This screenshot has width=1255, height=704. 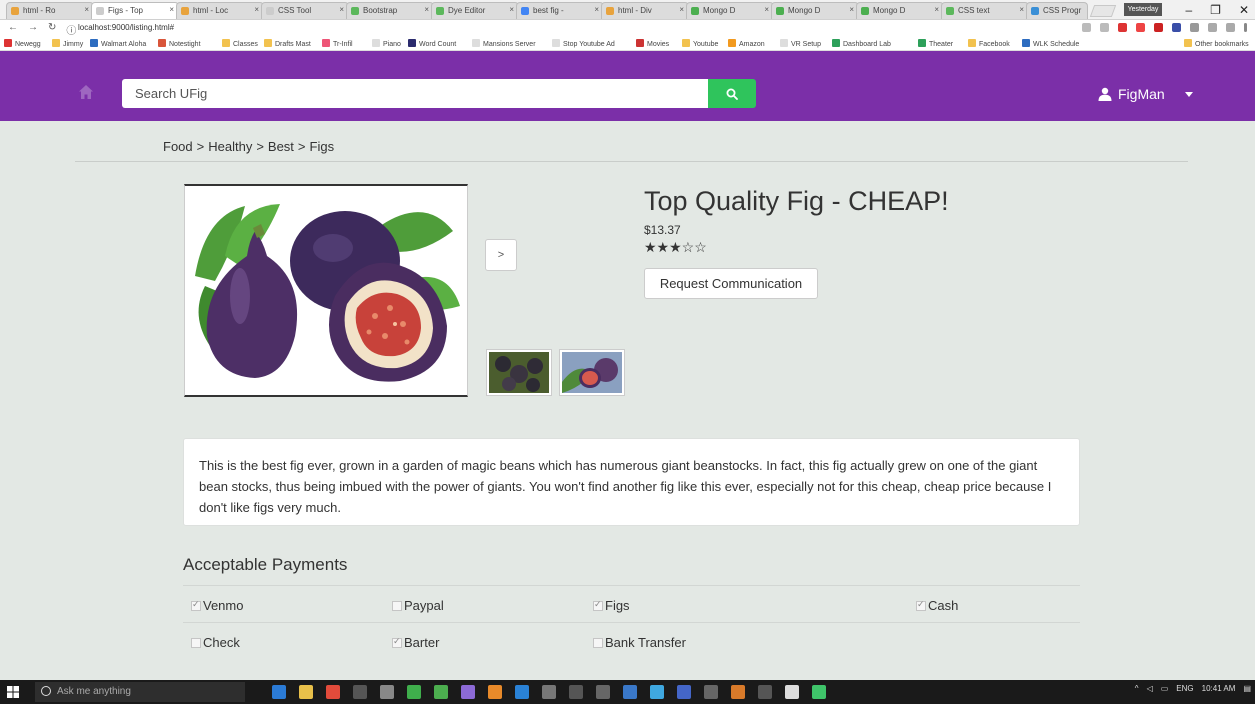 I want to click on next-image-button: >, so click(x=501, y=255).